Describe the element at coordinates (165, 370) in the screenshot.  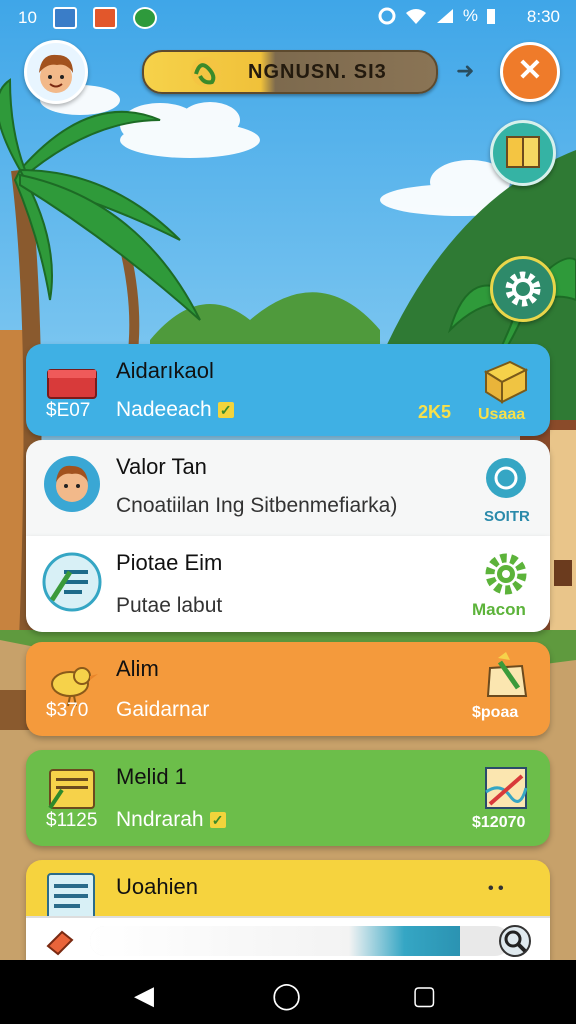
I see `card-title: Aidarıkaol` at that location.